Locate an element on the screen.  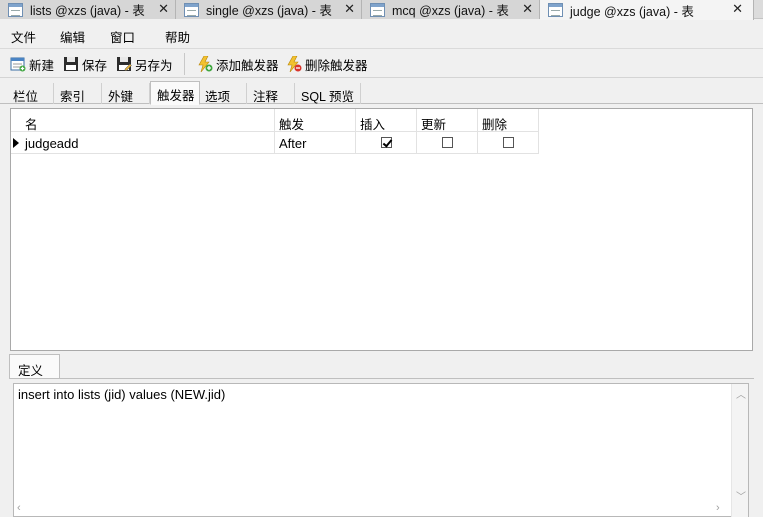
add-trigger-button: 添加触发器 is located at coordinates (238, 64).